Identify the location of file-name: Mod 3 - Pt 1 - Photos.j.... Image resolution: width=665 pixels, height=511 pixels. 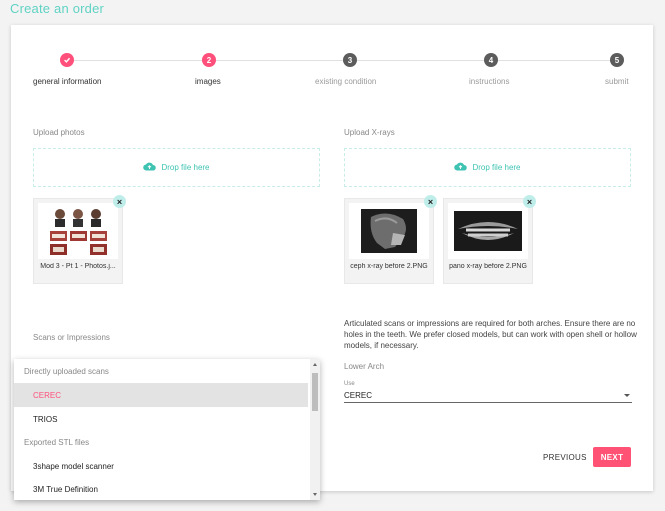
(78, 266).